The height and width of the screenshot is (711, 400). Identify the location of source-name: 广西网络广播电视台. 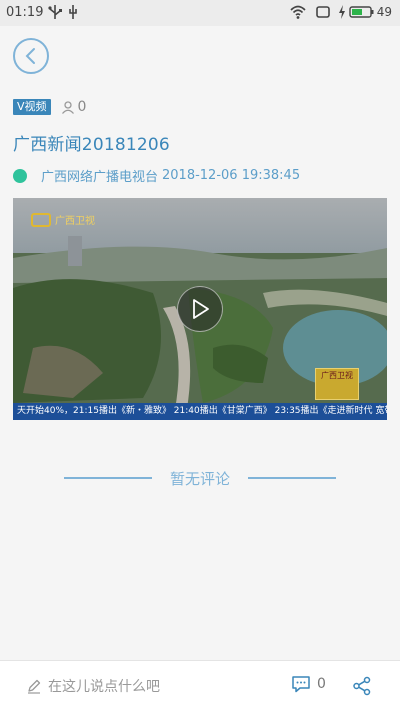
(99, 175).